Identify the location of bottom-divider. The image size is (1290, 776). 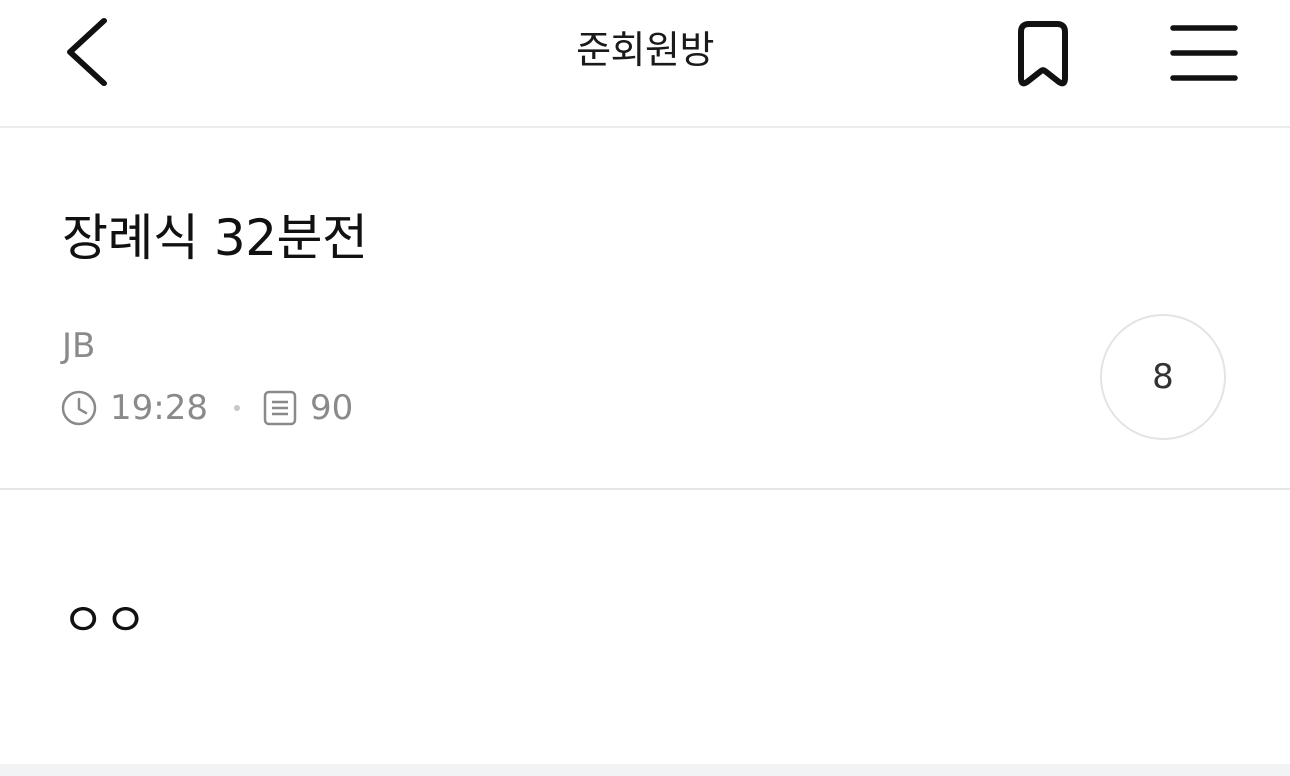
(645, 770).